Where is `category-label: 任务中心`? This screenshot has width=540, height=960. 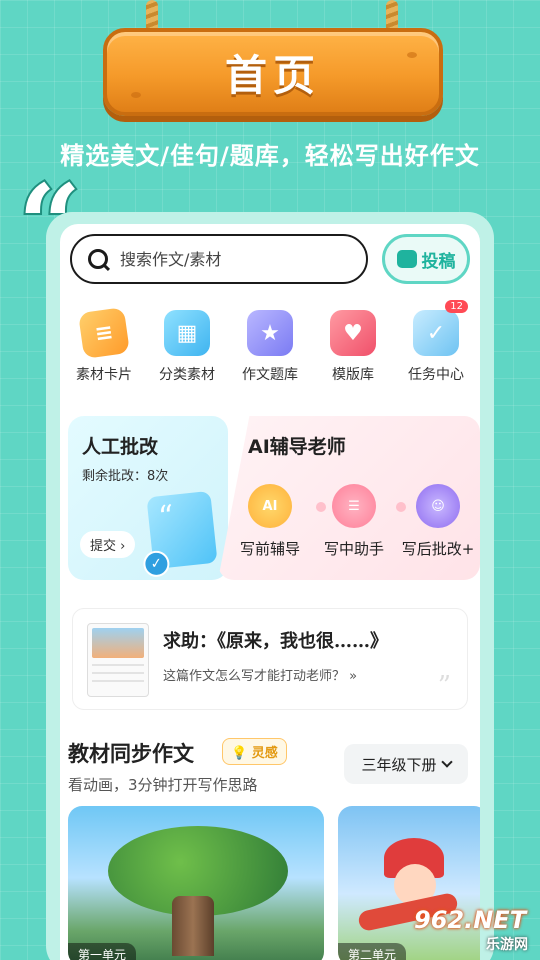 category-label: 任务中心 is located at coordinates (436, 375).